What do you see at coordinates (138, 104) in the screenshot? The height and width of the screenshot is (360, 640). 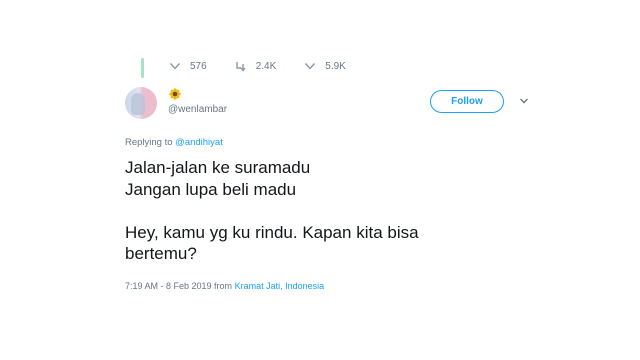 I see `avatar-photo` at bounding box center [138, 104].